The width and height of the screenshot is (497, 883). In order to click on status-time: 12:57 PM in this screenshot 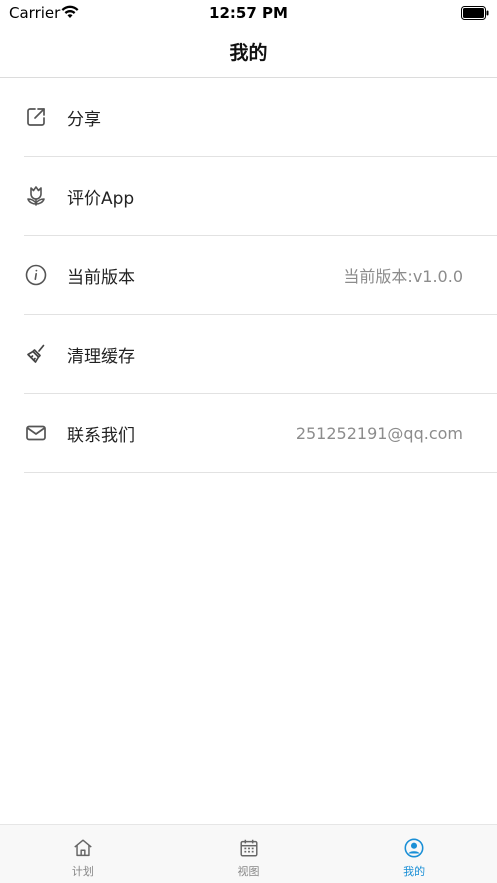, I will do `click(248, 13)`.